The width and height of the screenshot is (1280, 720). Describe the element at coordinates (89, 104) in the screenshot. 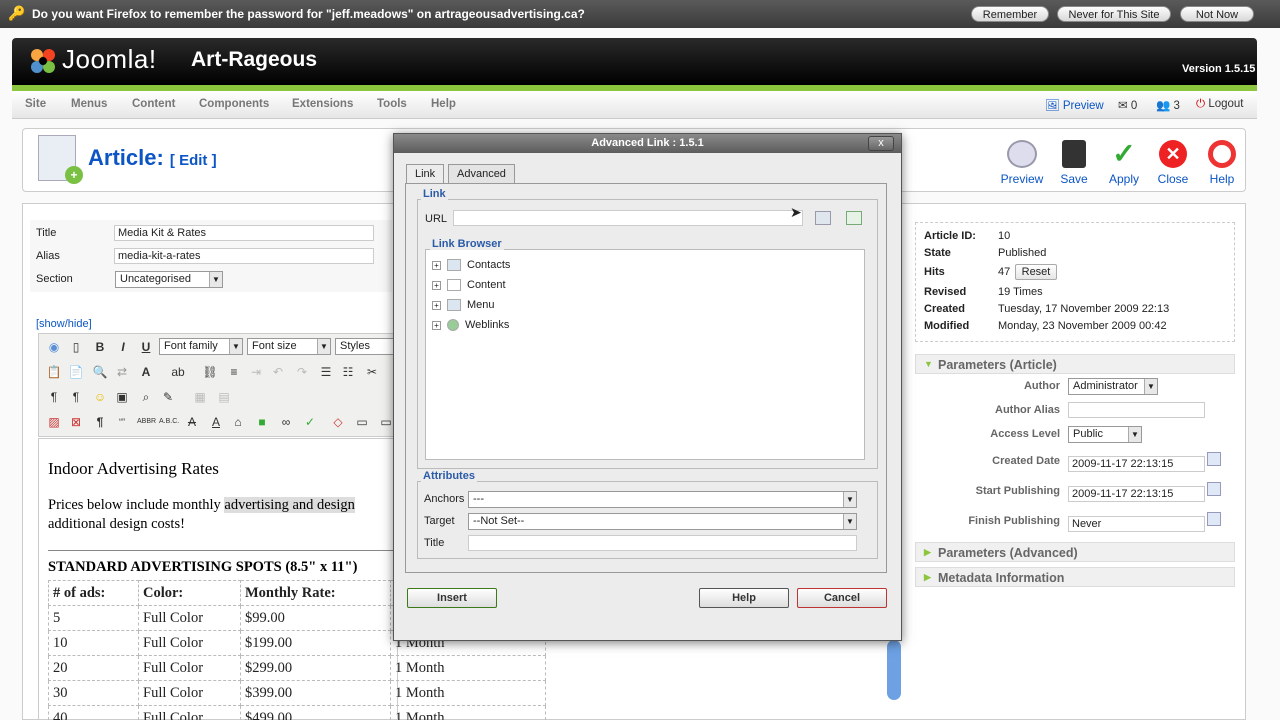

I see `menu-menus: Menus` at that location.